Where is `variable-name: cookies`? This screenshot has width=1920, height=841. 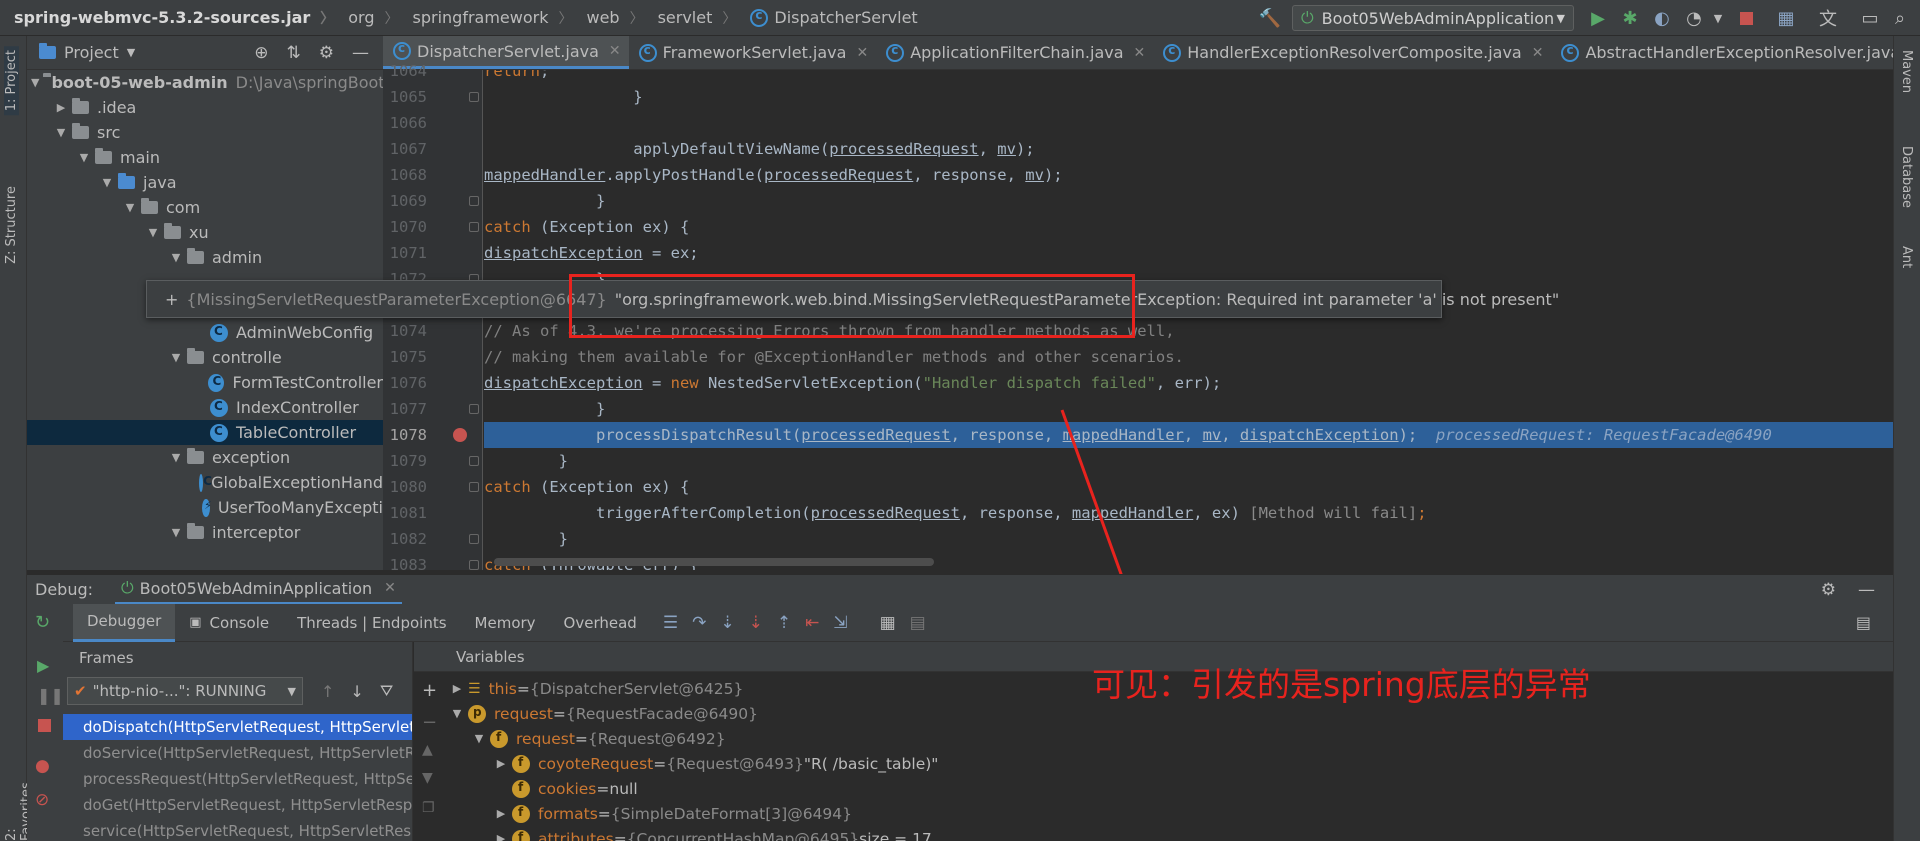 variable-name: cookies is located at coordinates (567, 788).